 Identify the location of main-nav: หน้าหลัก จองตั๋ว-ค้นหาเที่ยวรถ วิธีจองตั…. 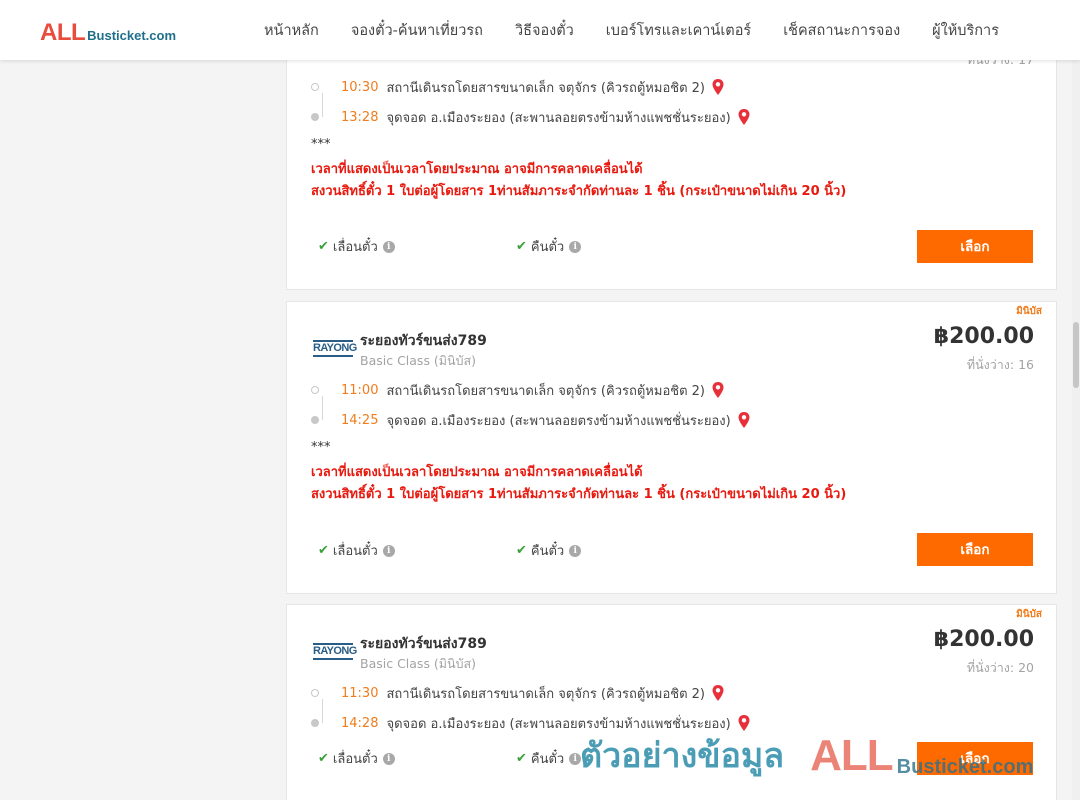
(631, 30).